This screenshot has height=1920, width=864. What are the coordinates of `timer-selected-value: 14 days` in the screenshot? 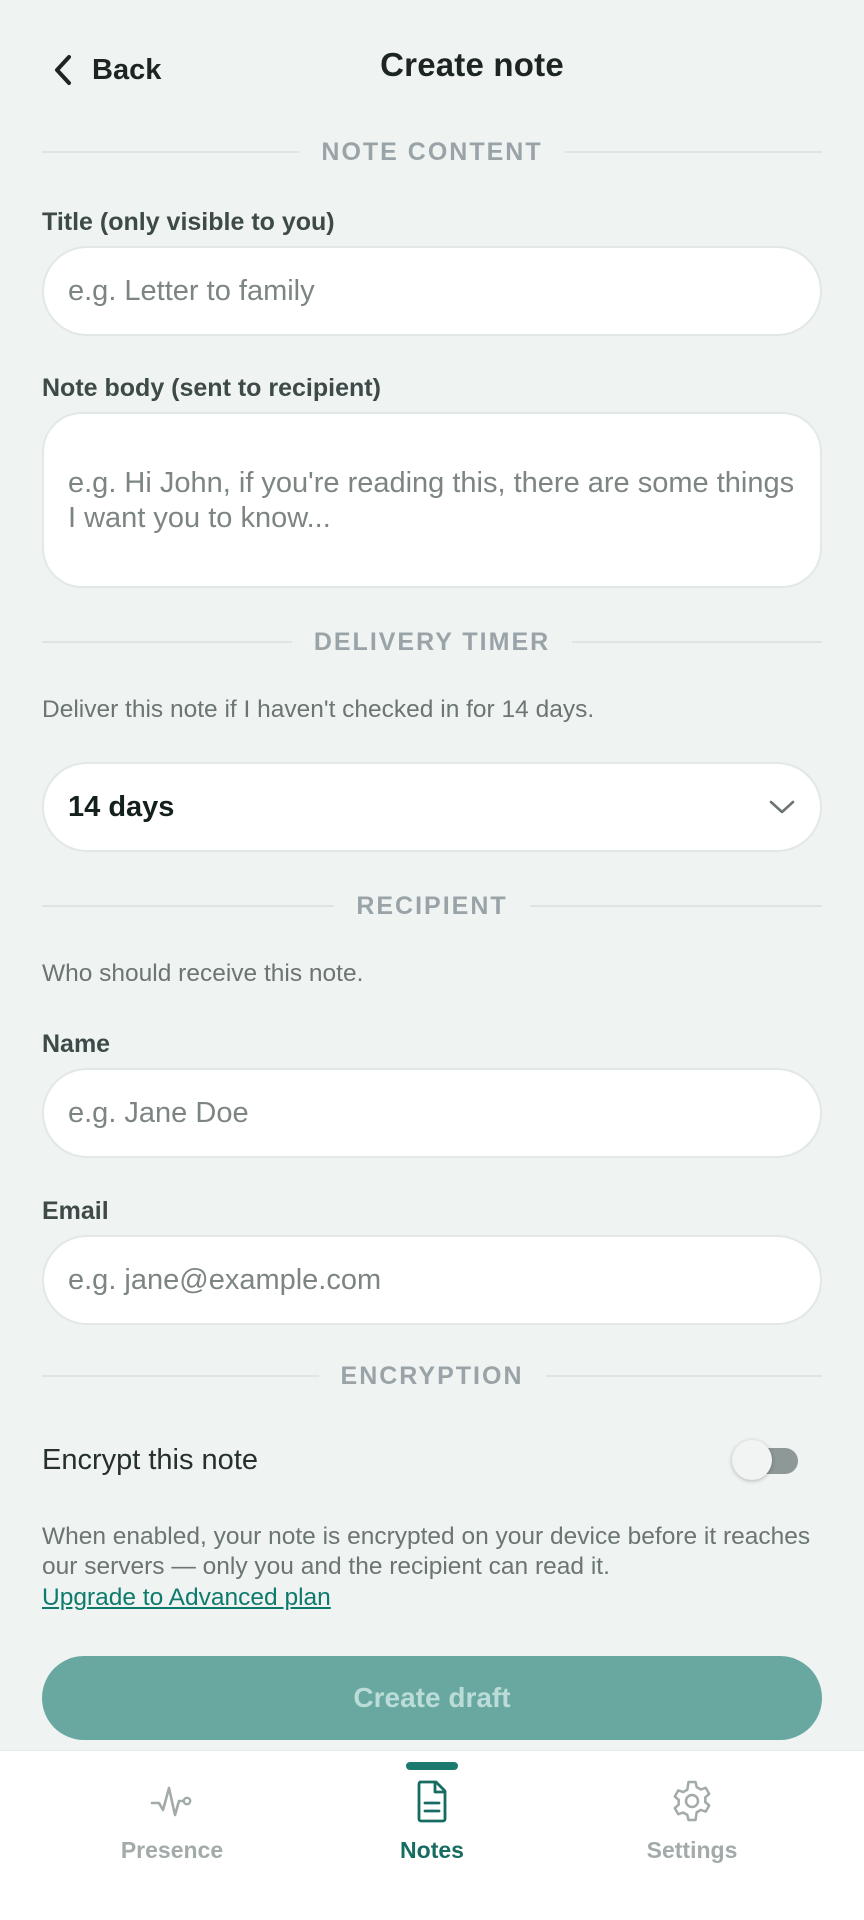 It's located at (121, 806).